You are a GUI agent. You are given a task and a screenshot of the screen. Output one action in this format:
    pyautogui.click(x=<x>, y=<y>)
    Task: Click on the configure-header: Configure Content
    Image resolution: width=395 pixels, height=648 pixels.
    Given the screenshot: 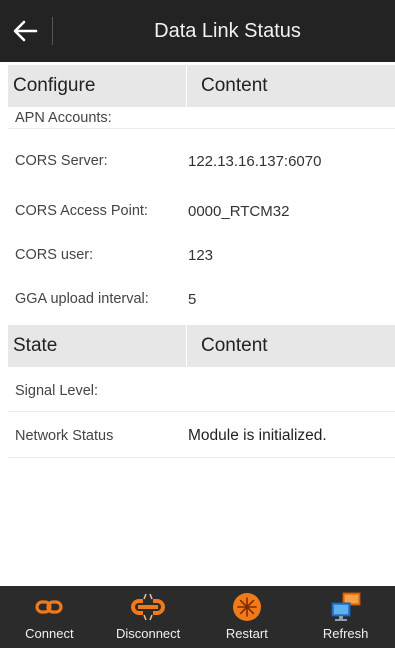 What is the action you would take?
    pyautogui.click(x=201, y=86)
    